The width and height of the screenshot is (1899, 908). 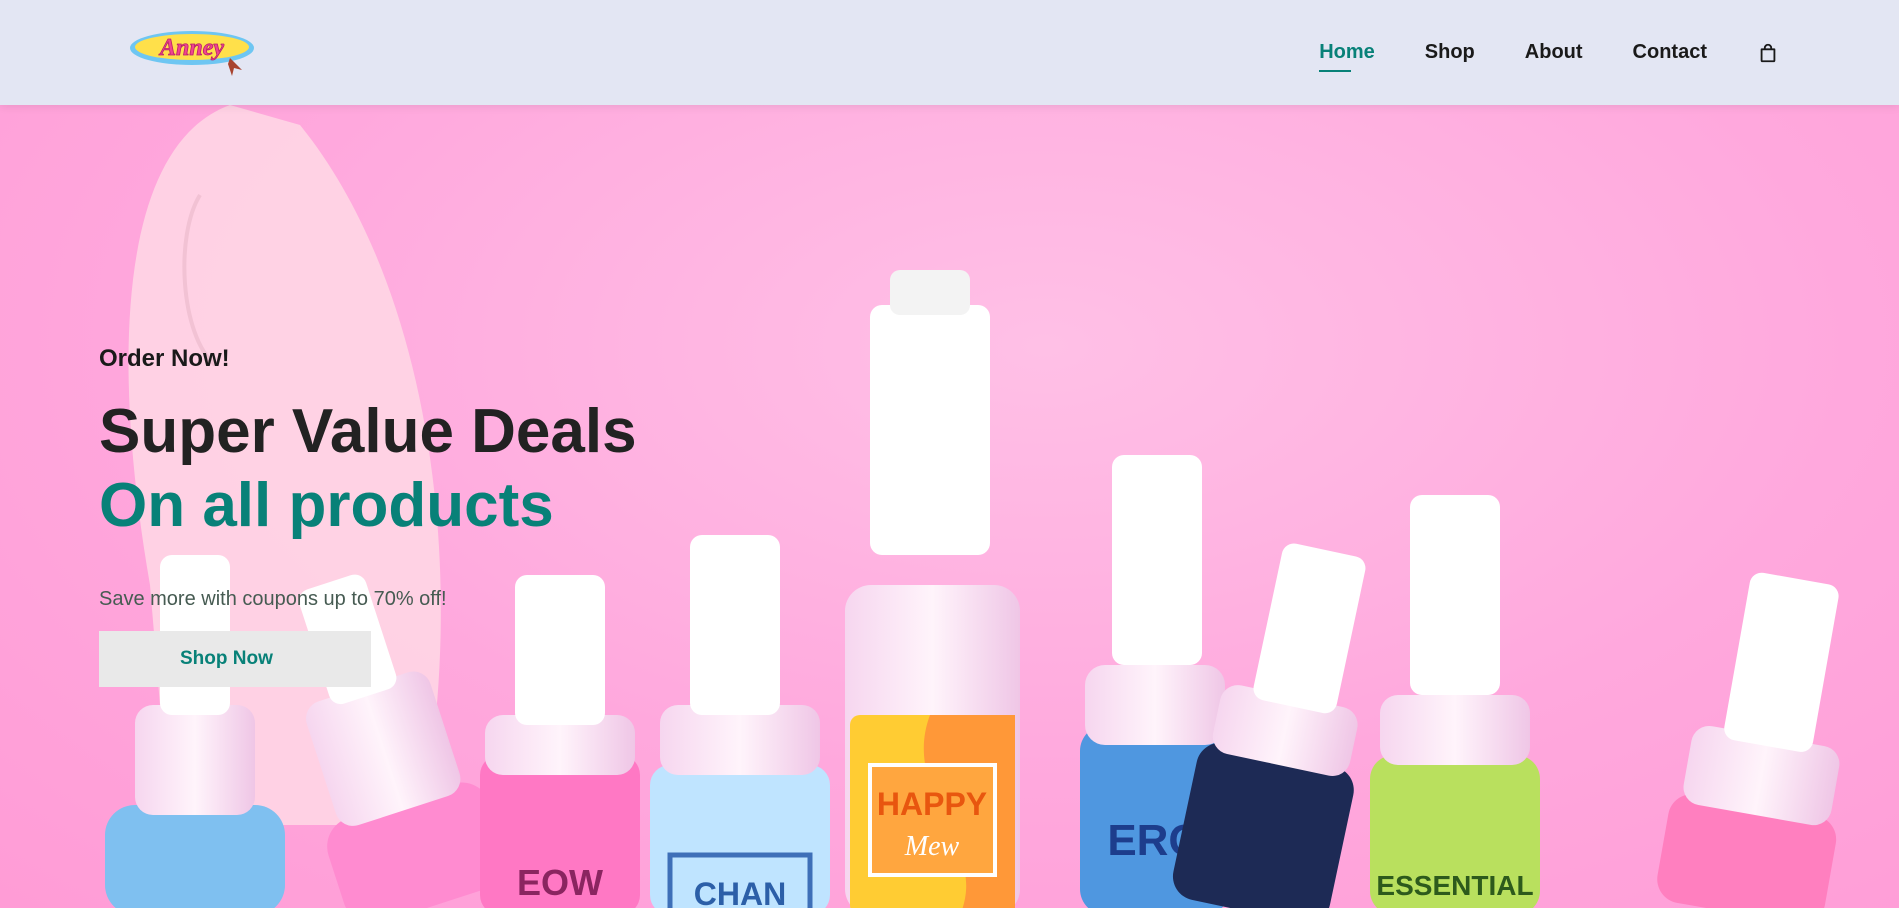 I want to click on bottle-8: ESSENTIAL, so click(x=1455, y=701).